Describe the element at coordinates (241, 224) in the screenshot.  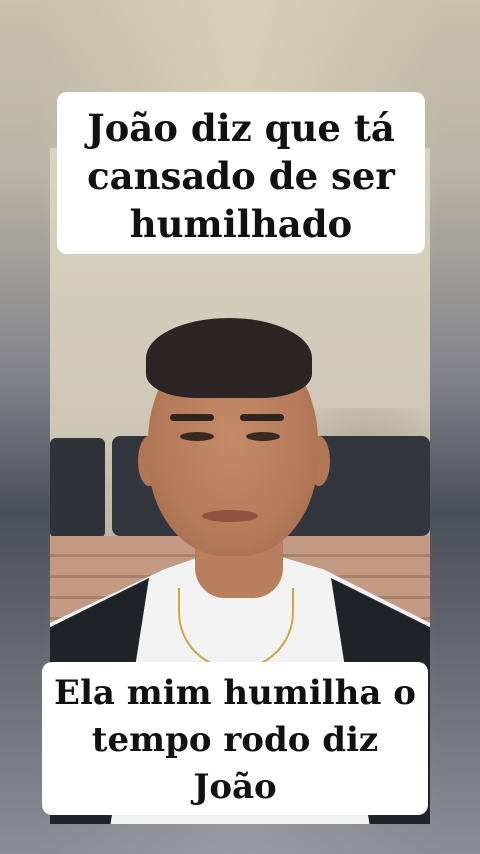
I see `caption-top-line-3: humilhado` at that location.